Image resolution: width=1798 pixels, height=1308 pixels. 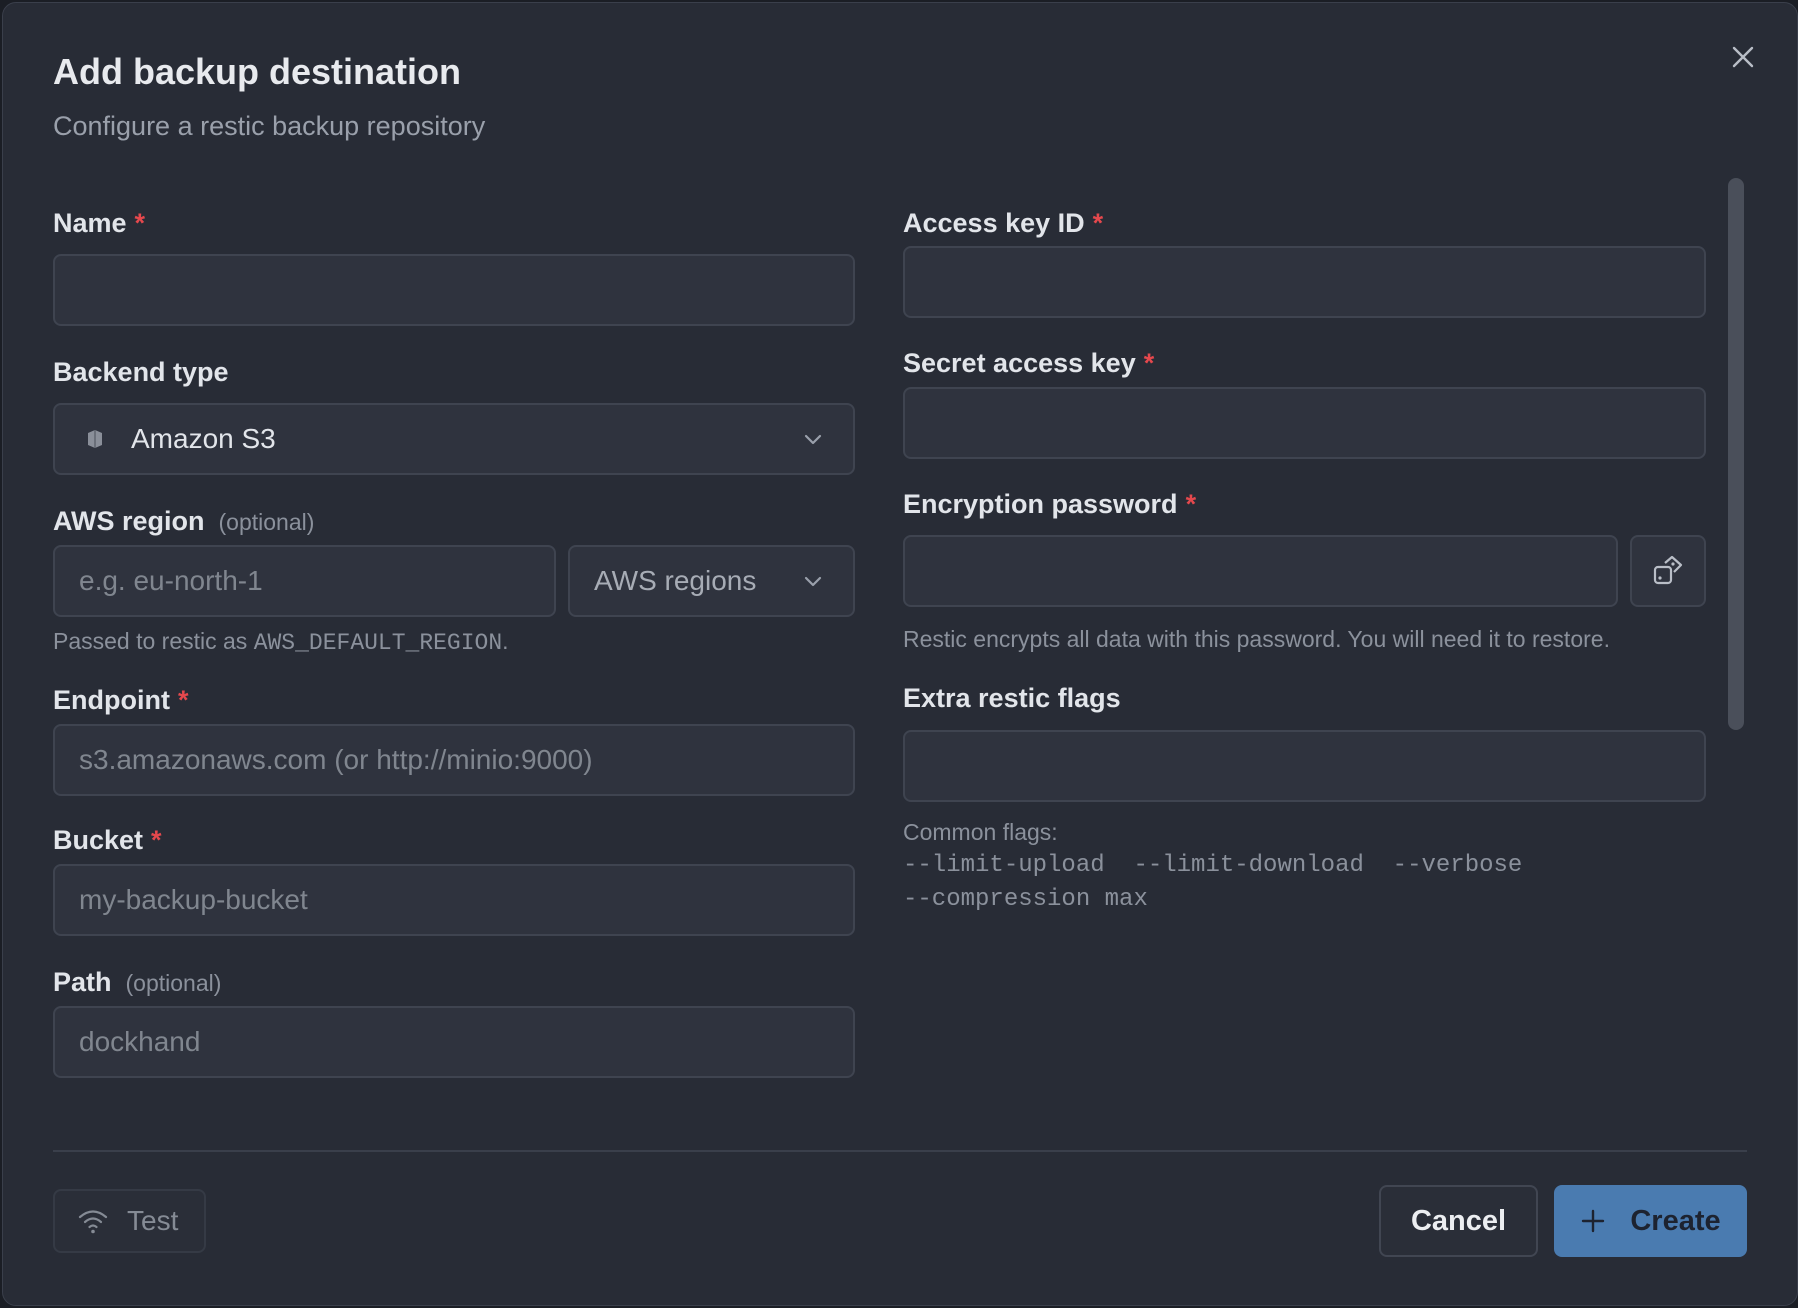 What do you see at coordinates (1050, 504) in the screenshot?
I see `encryption-password-label: Encryption password *` at bounding box center [1050, 504].